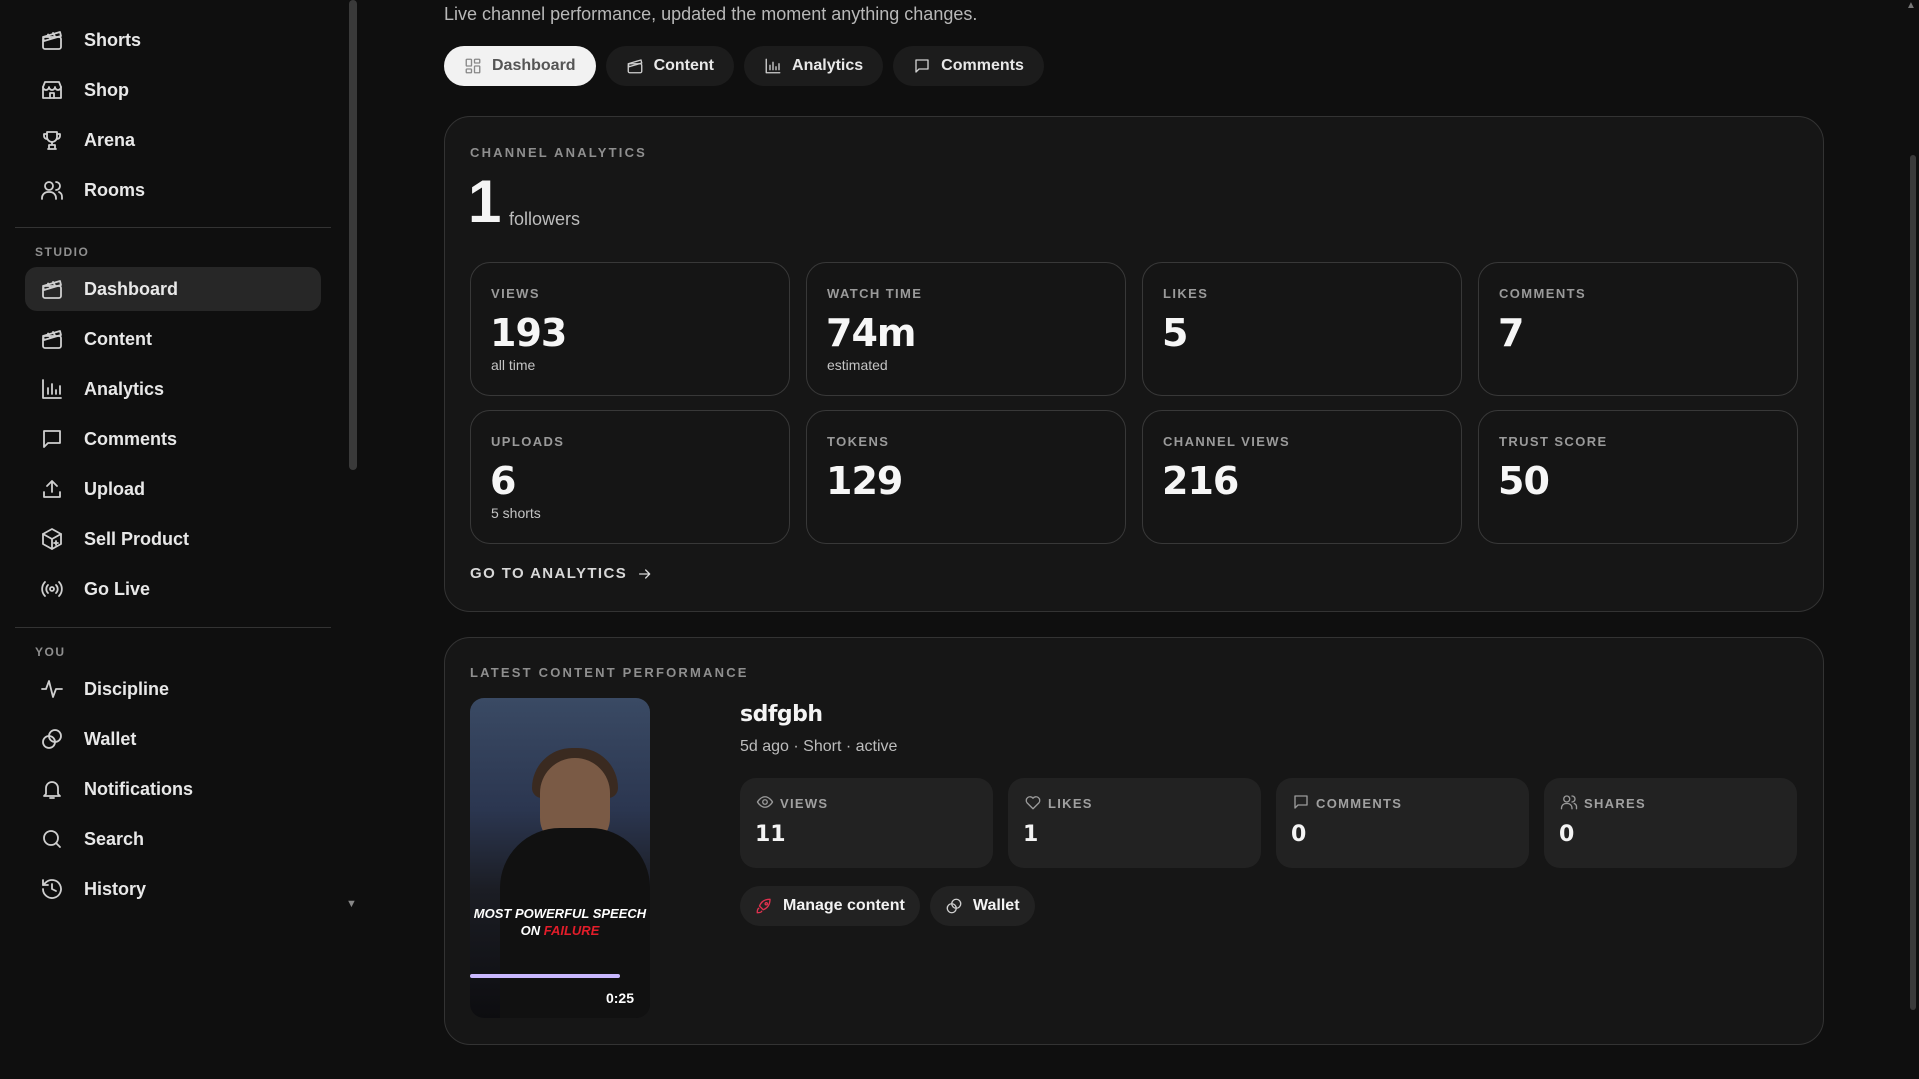 This screenshot has height=1079, width=1919. What do you see at coordinates (52, 389) in the screenshot?
I see `bar-chart-icon` at bounding box center [52, 389].